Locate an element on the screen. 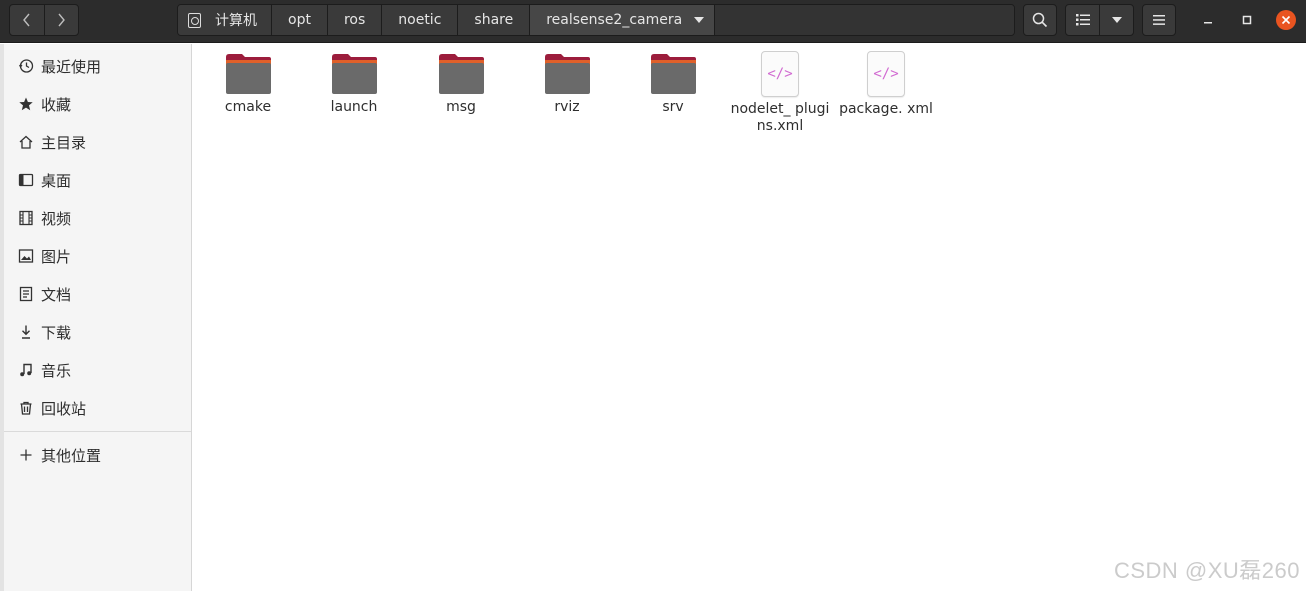 The width and height of the screenshot is (1306, 591). path-current-label: realsense2_camera is located at coordinates (614, 20).